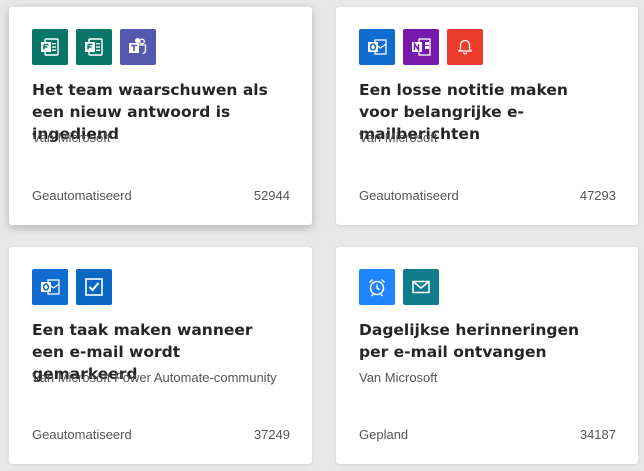 This screenshot has width=644, height=471. What do you see at coordinates (384, 434) in the screenshot?
I see `card-type: Gepland` at bounding box center [384, 434].